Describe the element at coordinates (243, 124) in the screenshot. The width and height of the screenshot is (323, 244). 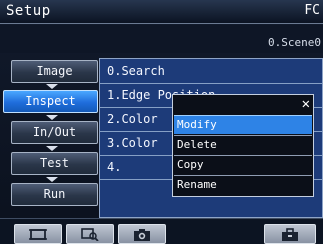
I see `menu-item-modify: Modify` at that location.